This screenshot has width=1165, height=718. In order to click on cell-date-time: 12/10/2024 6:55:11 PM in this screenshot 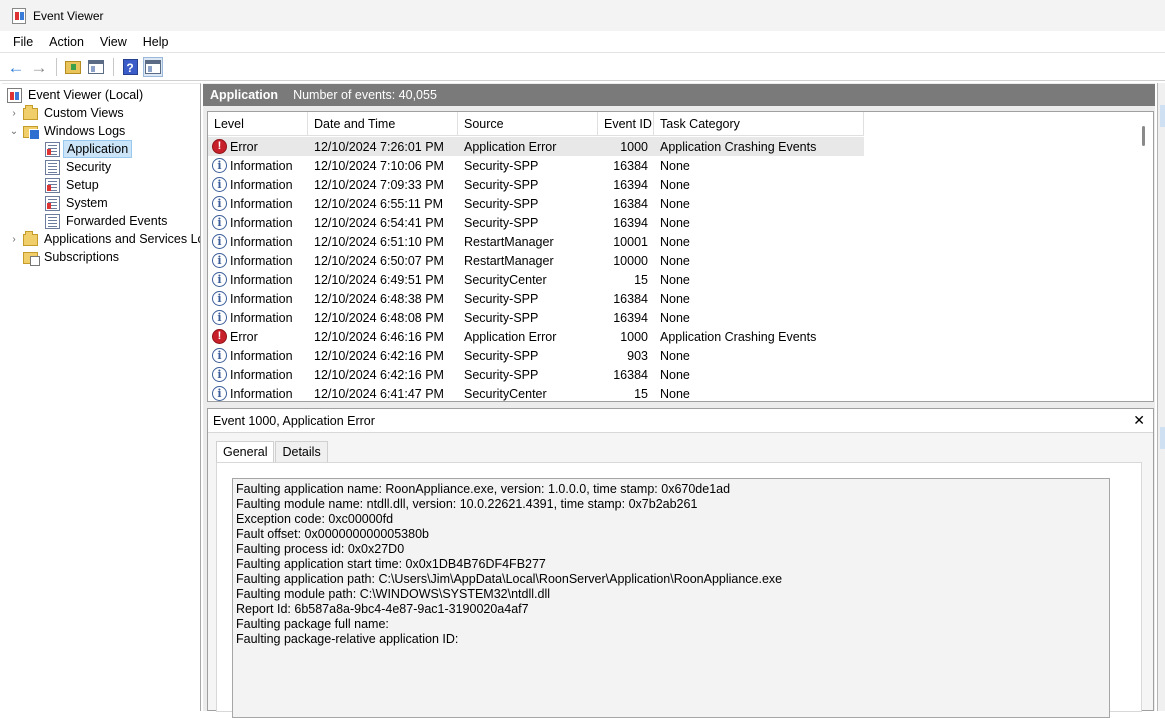, I will do `click(379, 203)`.